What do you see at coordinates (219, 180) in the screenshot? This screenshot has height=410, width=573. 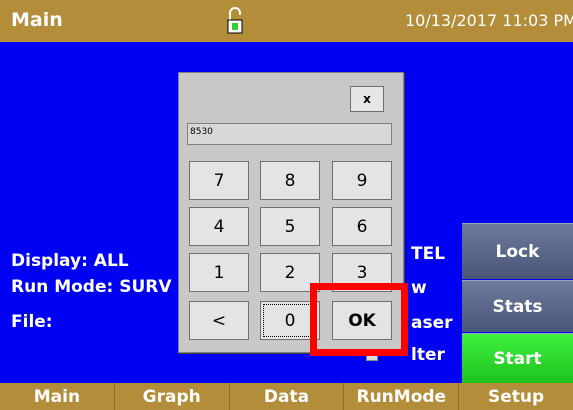 I see `key-7: 7` at bounding box center [219, 180].